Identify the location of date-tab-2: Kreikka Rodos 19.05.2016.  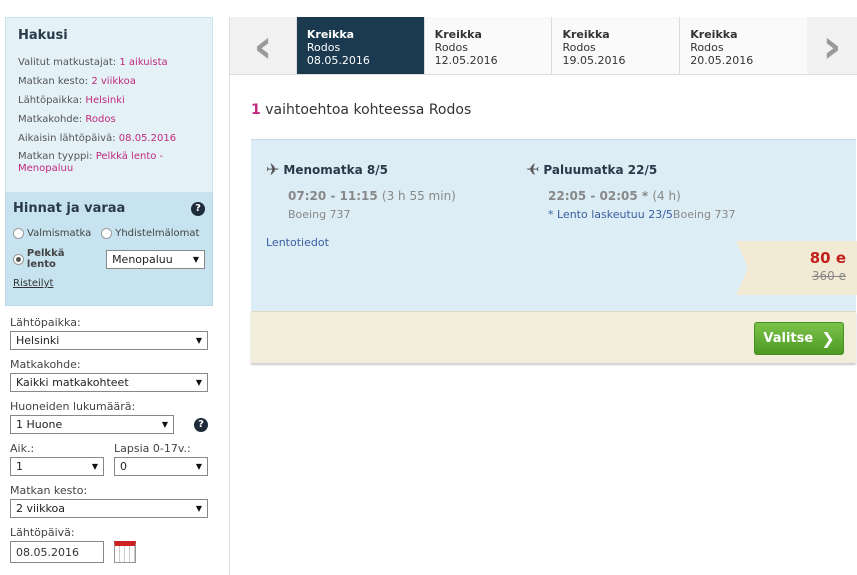
(615, 45).